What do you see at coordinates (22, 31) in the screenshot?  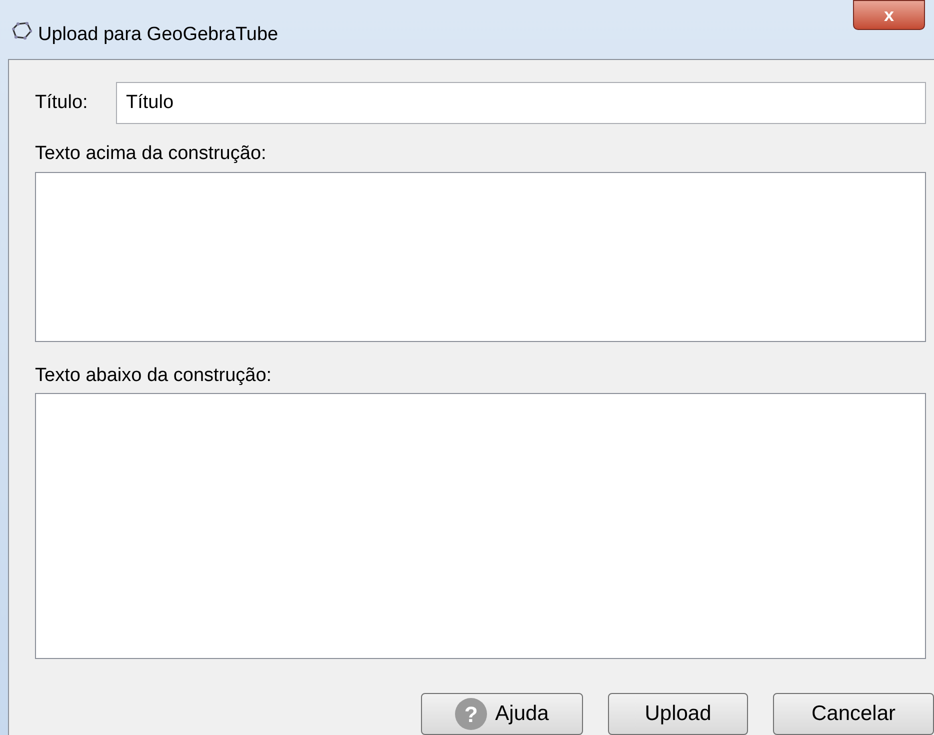 I see `app-icon` at bounding box center [22, 31].